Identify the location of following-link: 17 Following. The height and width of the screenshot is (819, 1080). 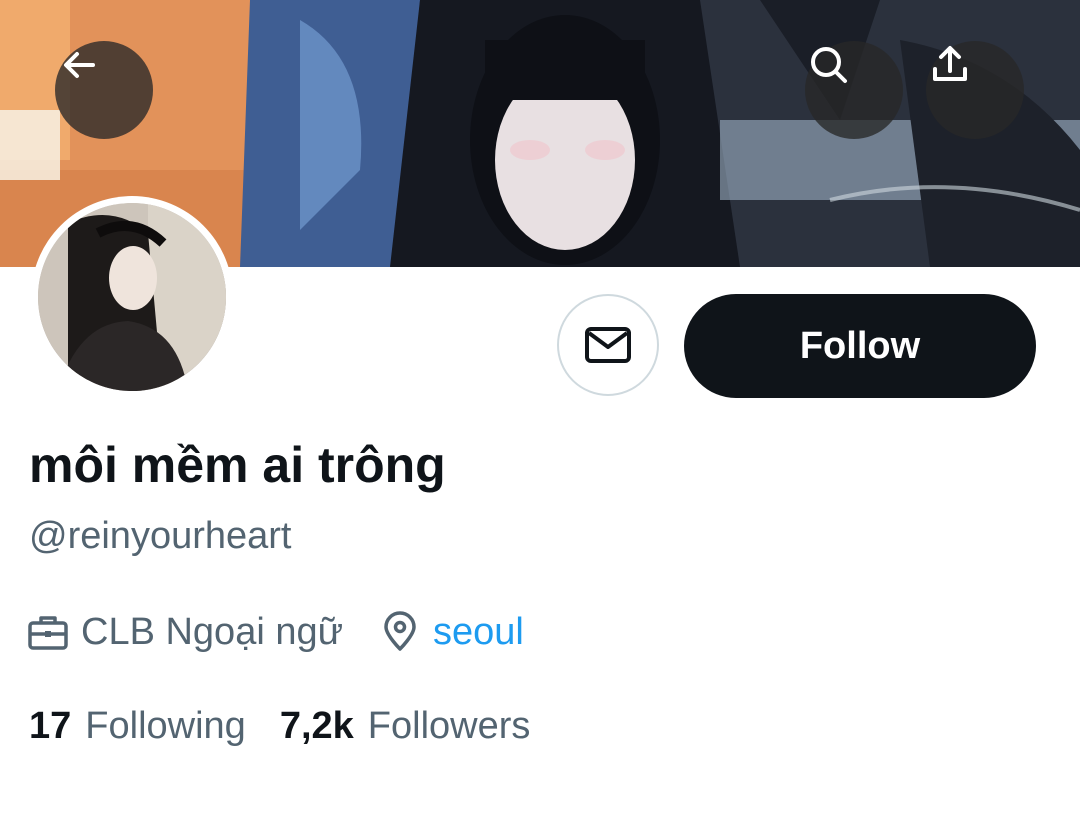
(137, 726).